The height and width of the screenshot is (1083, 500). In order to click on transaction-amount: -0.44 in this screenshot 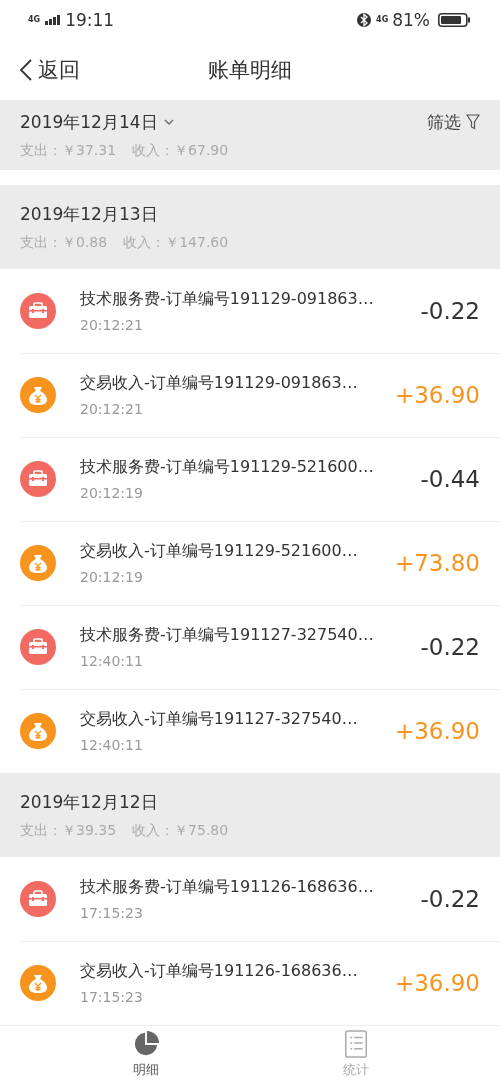, I will do `click(450, 479)`.